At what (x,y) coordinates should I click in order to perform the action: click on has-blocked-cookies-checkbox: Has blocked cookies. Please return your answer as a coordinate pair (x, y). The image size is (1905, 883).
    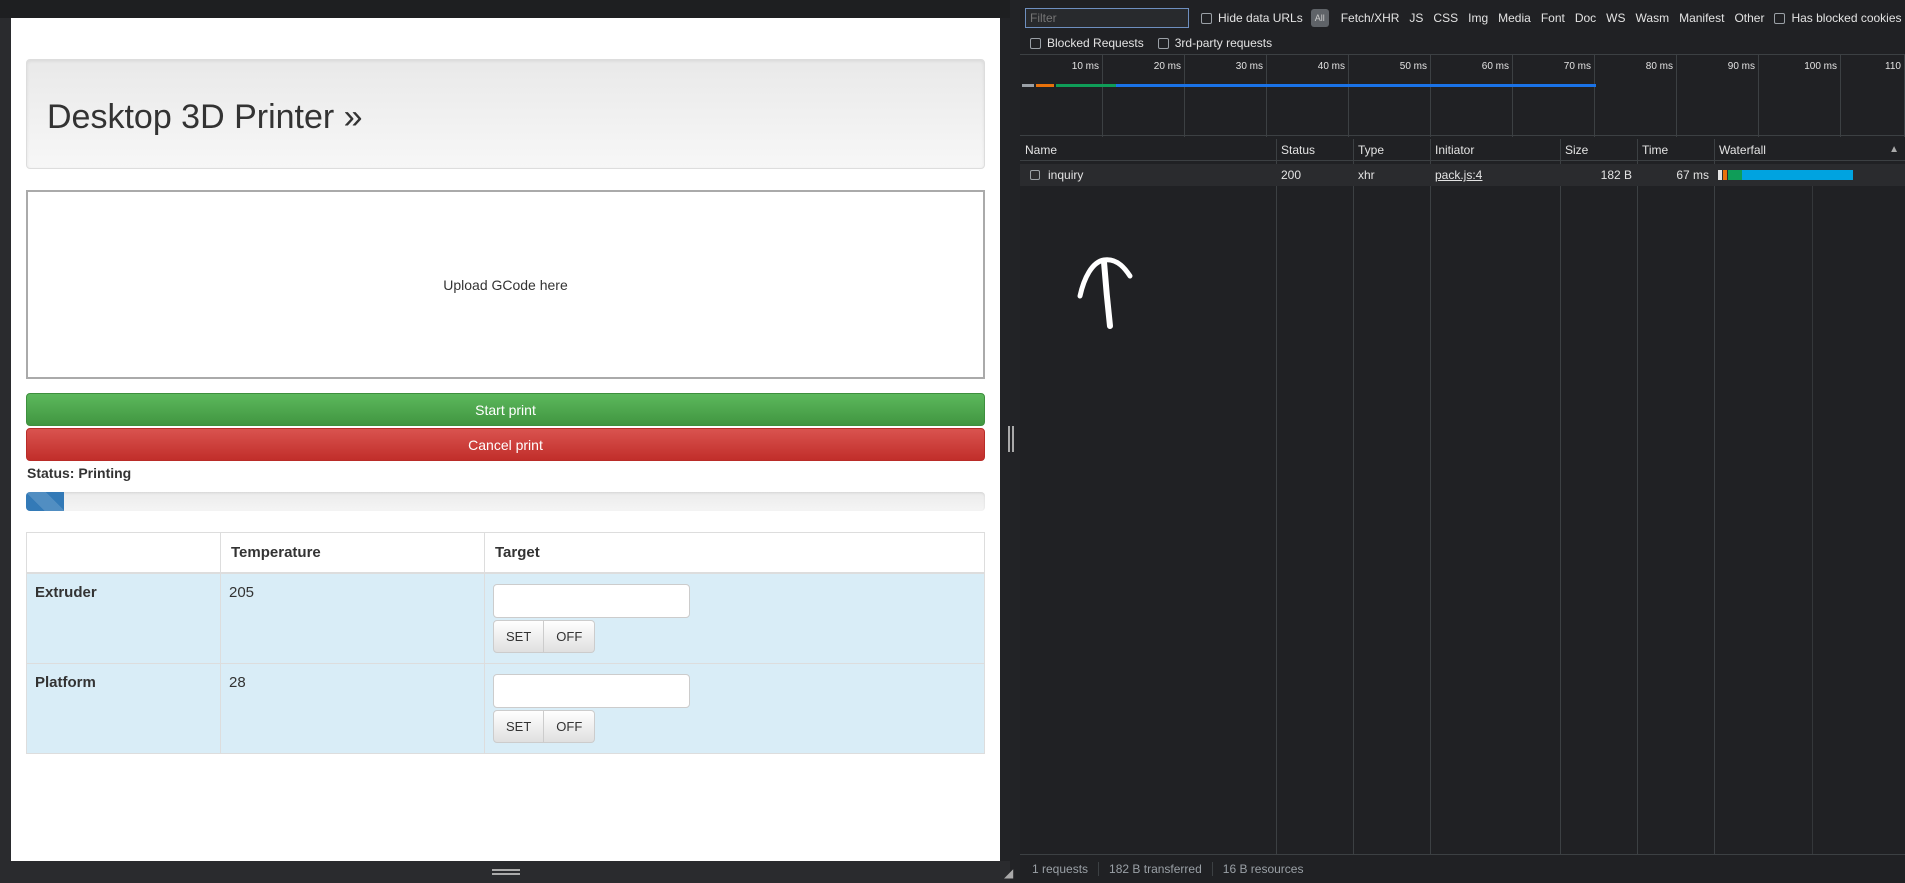
    Looking at the image, I should click on (1838, 18).